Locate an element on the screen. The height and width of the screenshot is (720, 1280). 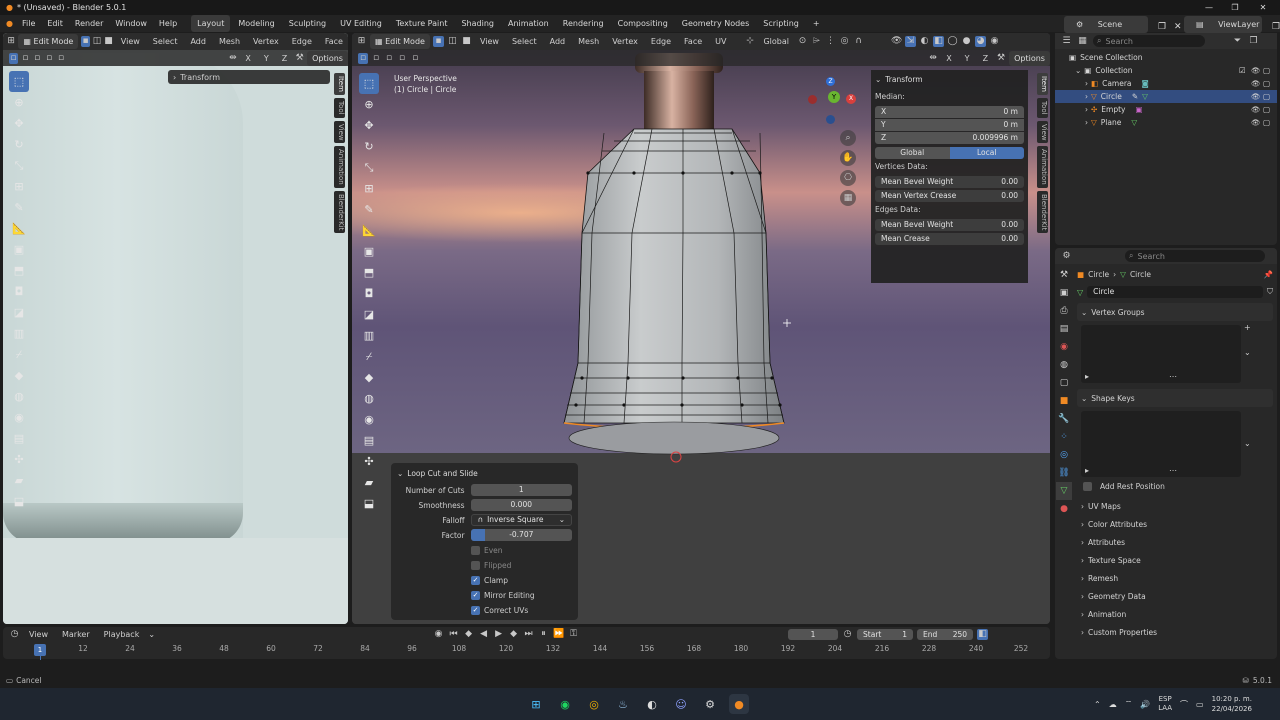
left-tab-animation: Animation is located at coordinates (339, 167).